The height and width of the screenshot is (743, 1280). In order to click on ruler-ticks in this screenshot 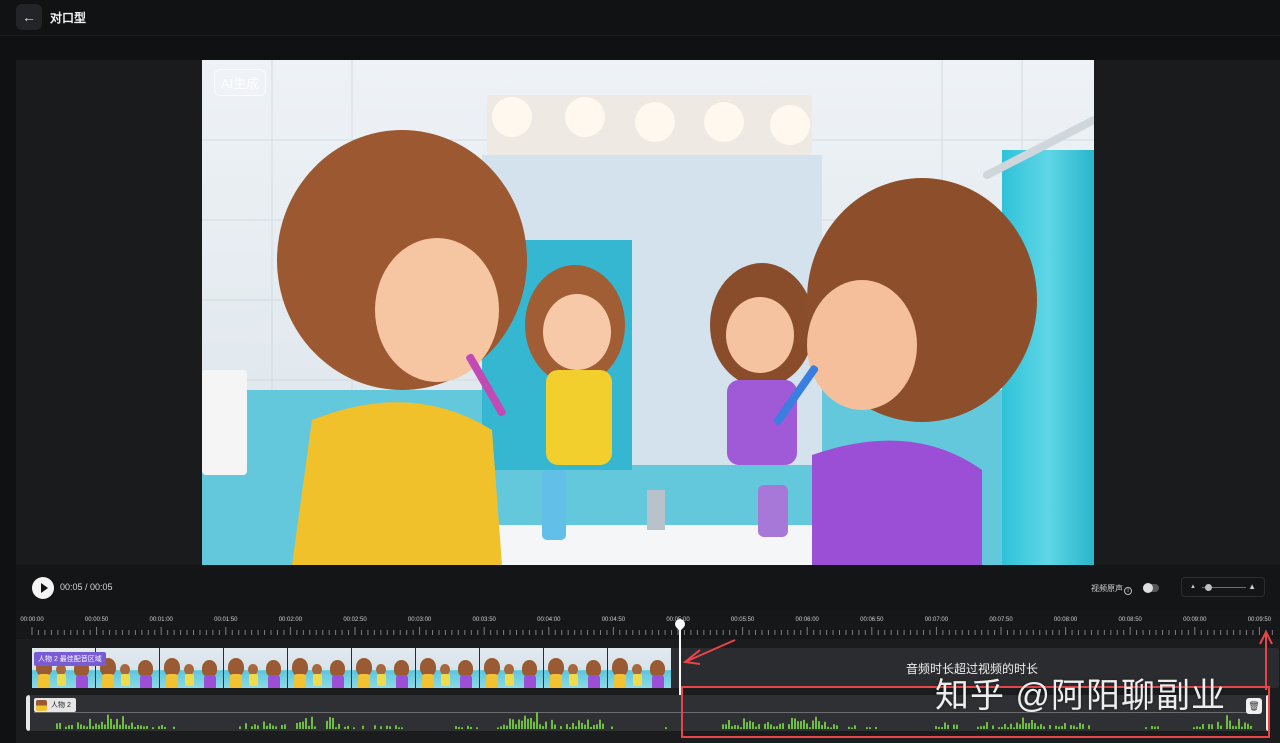, I will do `click(652, 631)`.